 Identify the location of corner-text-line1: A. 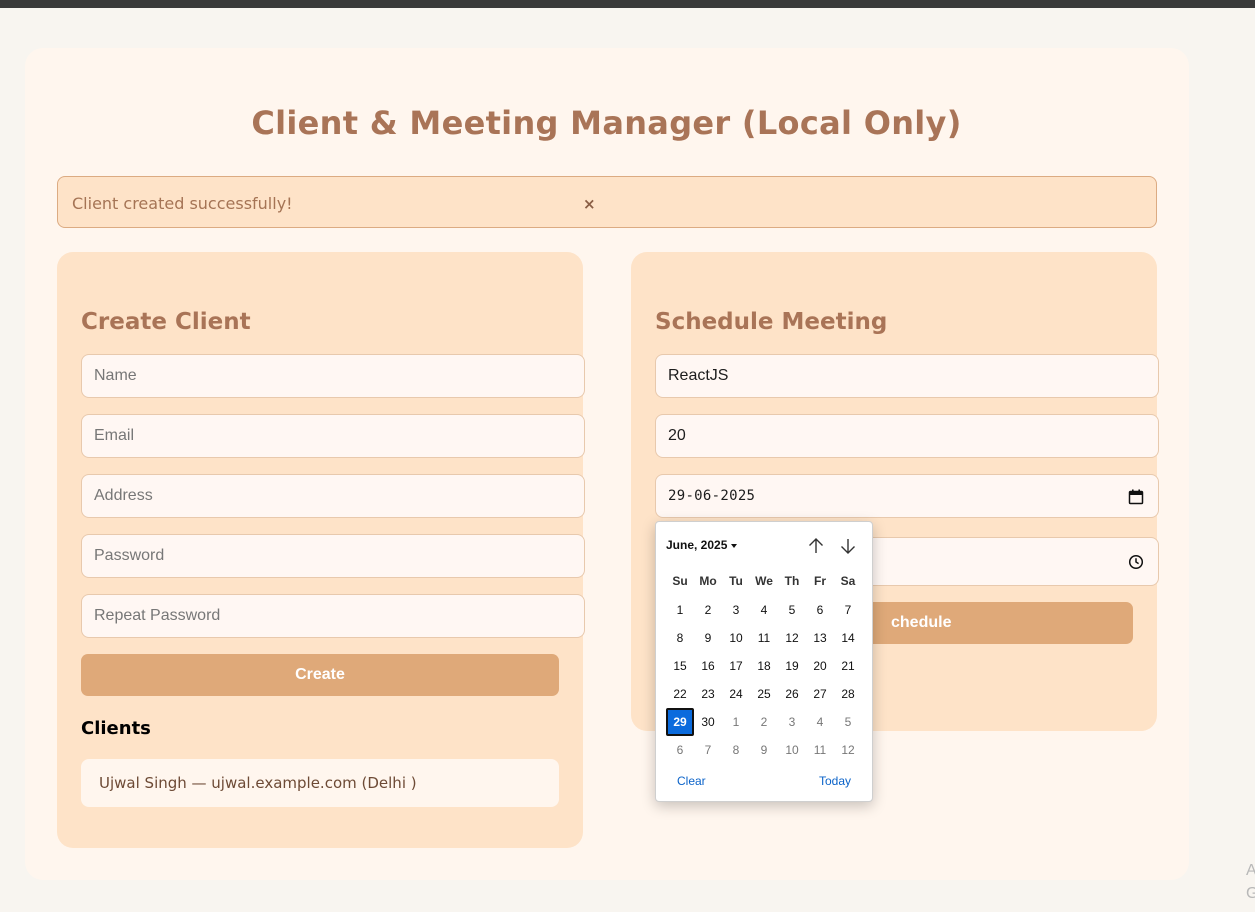
(1250, 870).